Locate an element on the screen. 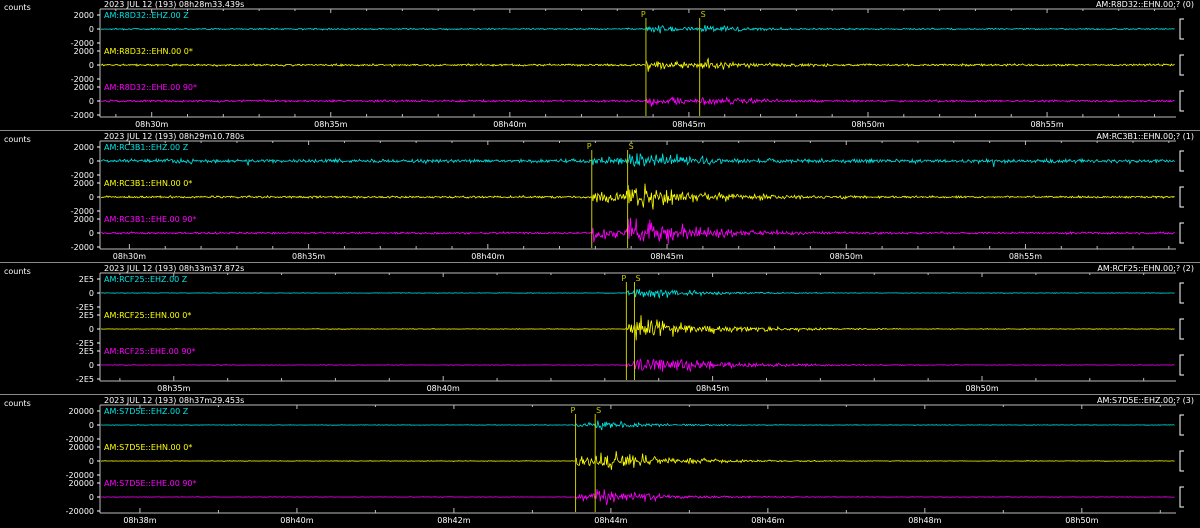 This screenshot has width=1200, height=528. channel-label: AM:RC3B1::EHE.00 90* is located at coordinates (150, 219).